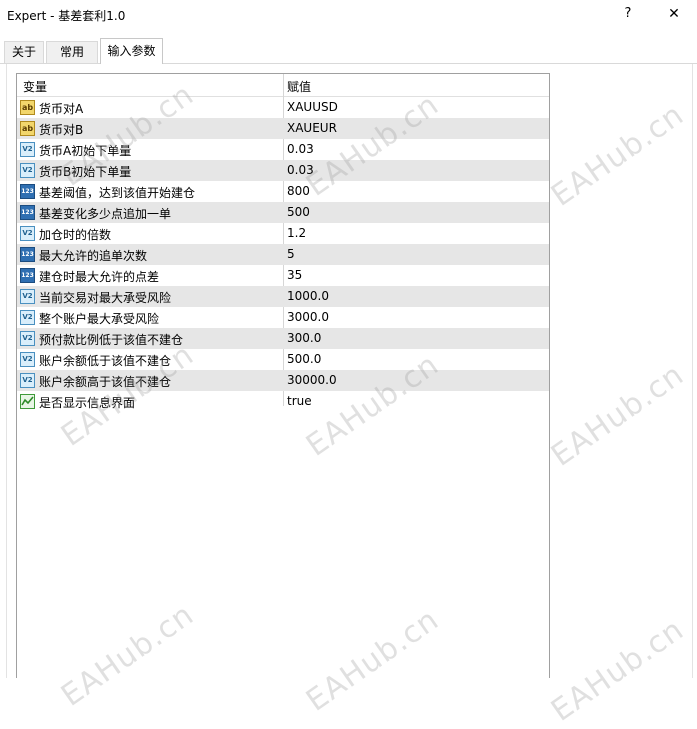 Image resolution: width=697 pixels, height=729 pixels. What do you see at coordinates (312, 128) in the screenshot?
I see `parameter-value: XAUEUR` at bounding box center [312, 128].